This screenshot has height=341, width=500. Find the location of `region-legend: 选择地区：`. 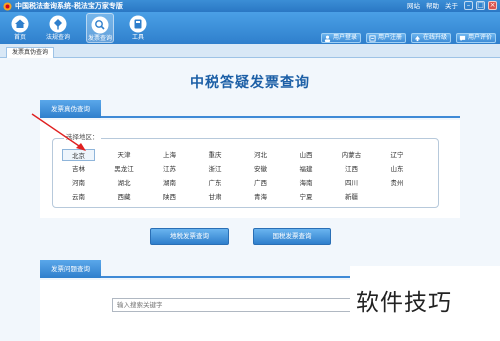

region-legend: 选择地区： is located at coordinates (82, 136).